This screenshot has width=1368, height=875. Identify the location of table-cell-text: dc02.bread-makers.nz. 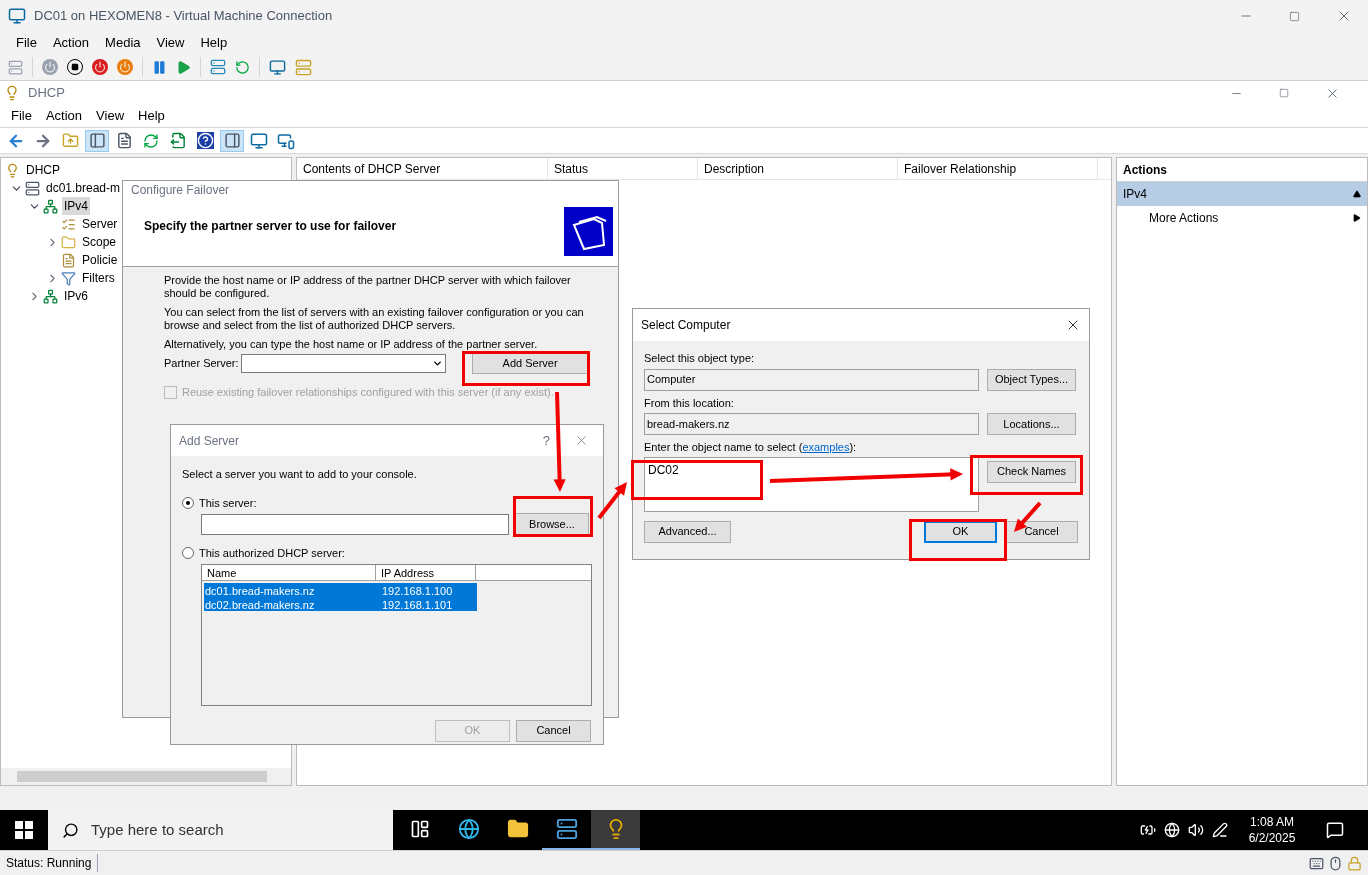
(260, 604).